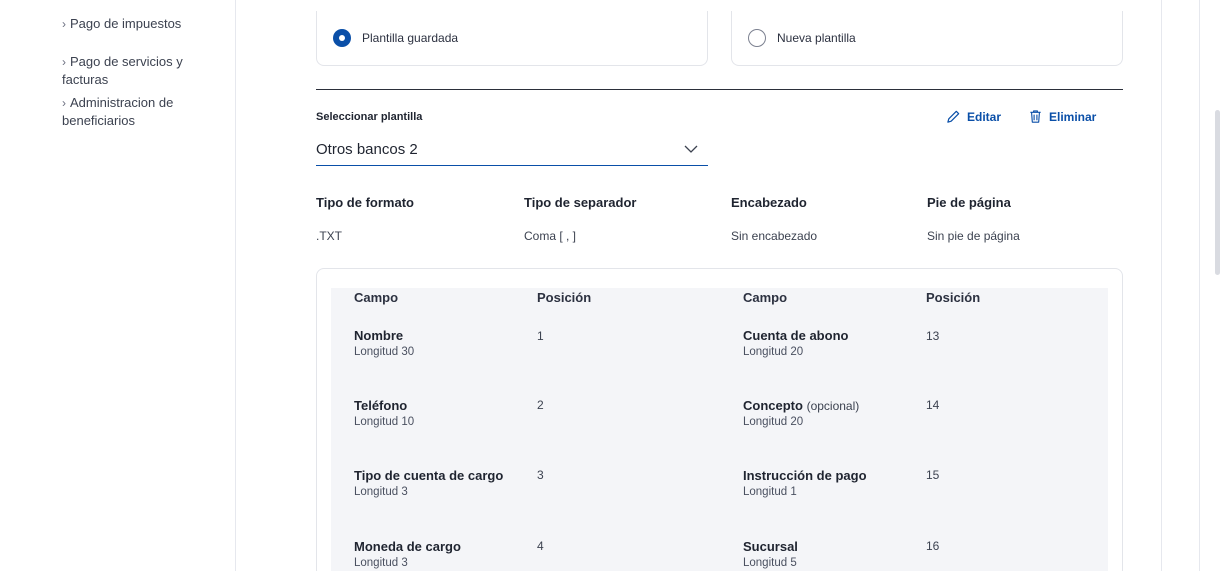 The width and height of the screenshot is (1221, 571). What do you see at coordinates (118, 111) in the screenshot?
I see `sidebar-item-label: Administracion de beneficiarios` at bounding box center [118, 111].